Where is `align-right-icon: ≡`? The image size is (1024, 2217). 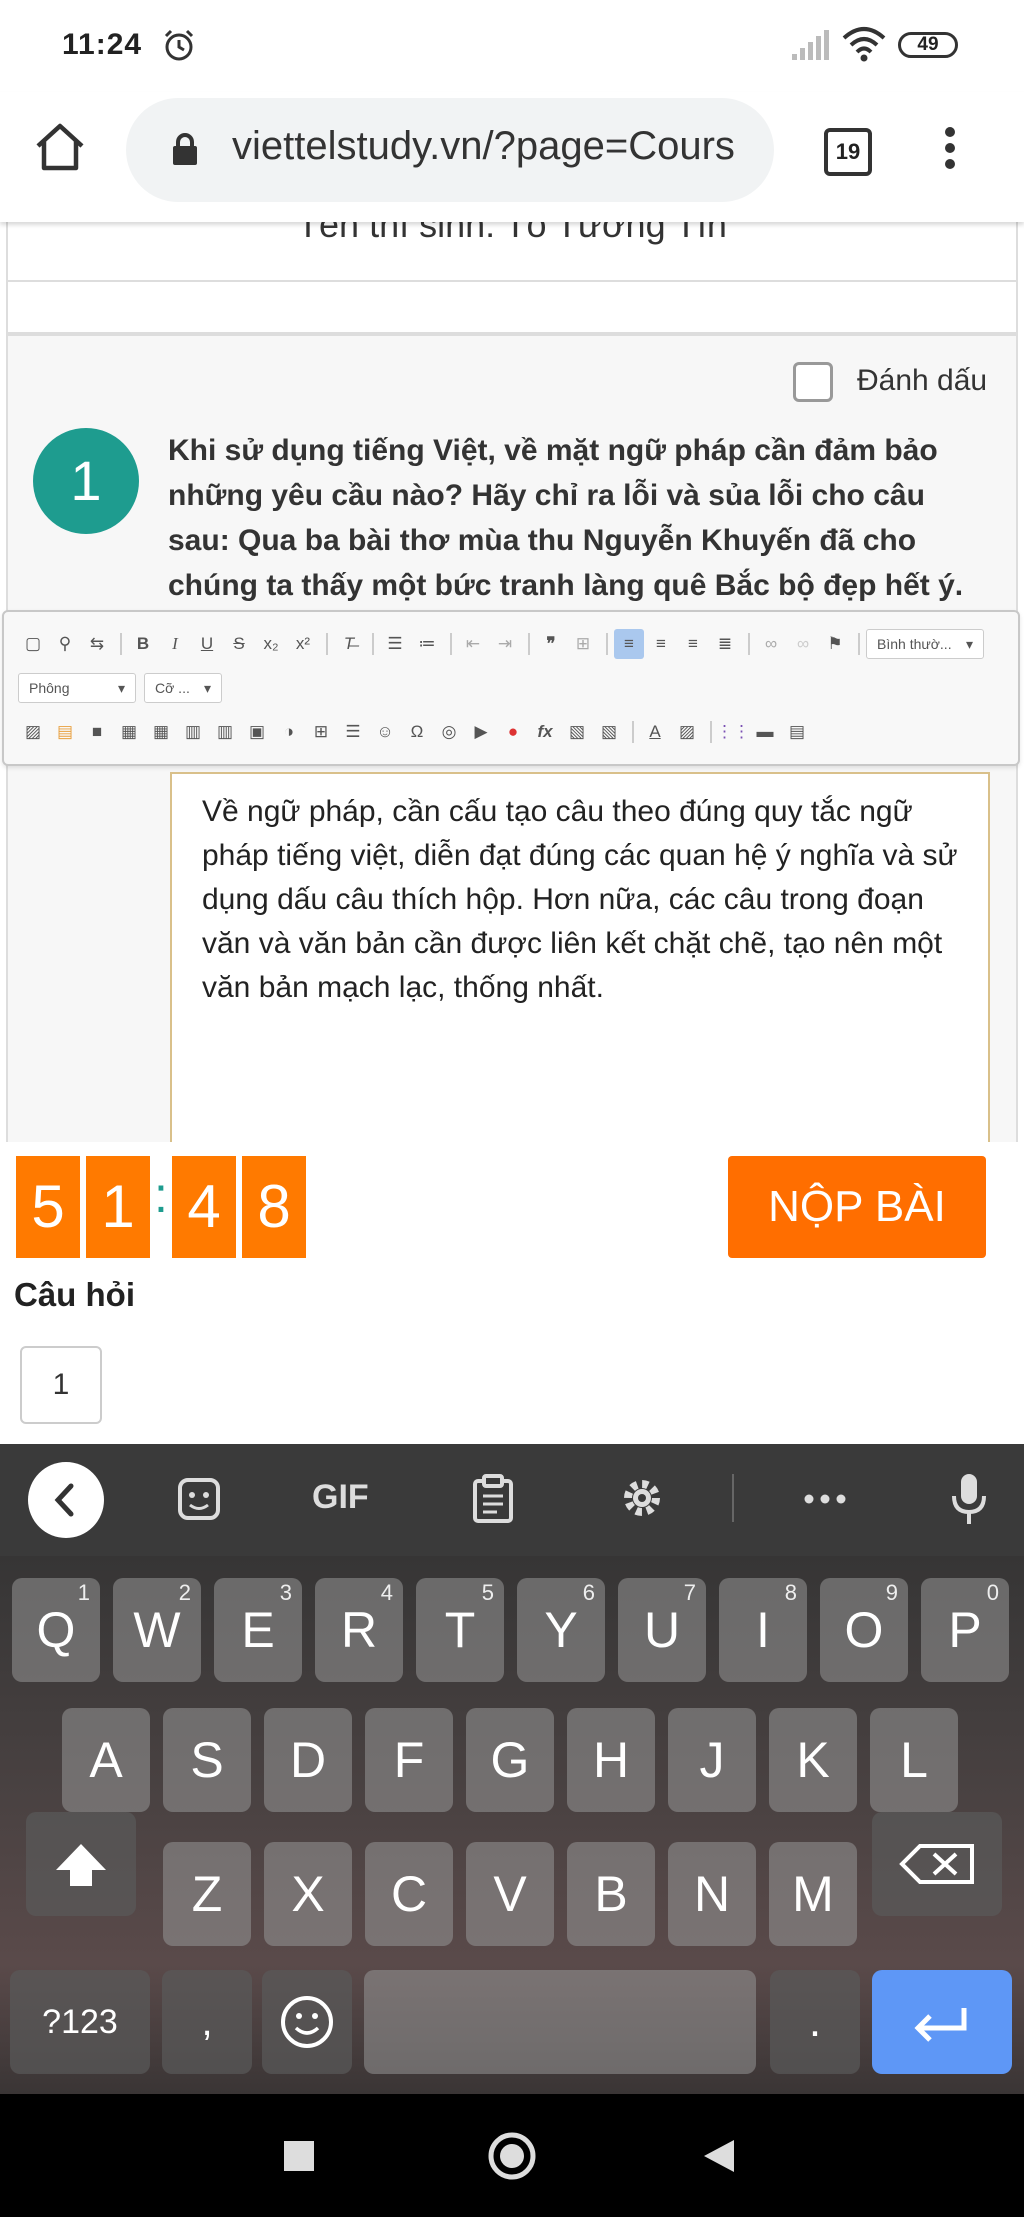 align-right-icon: ≡ is located at coordinates (693, 644).